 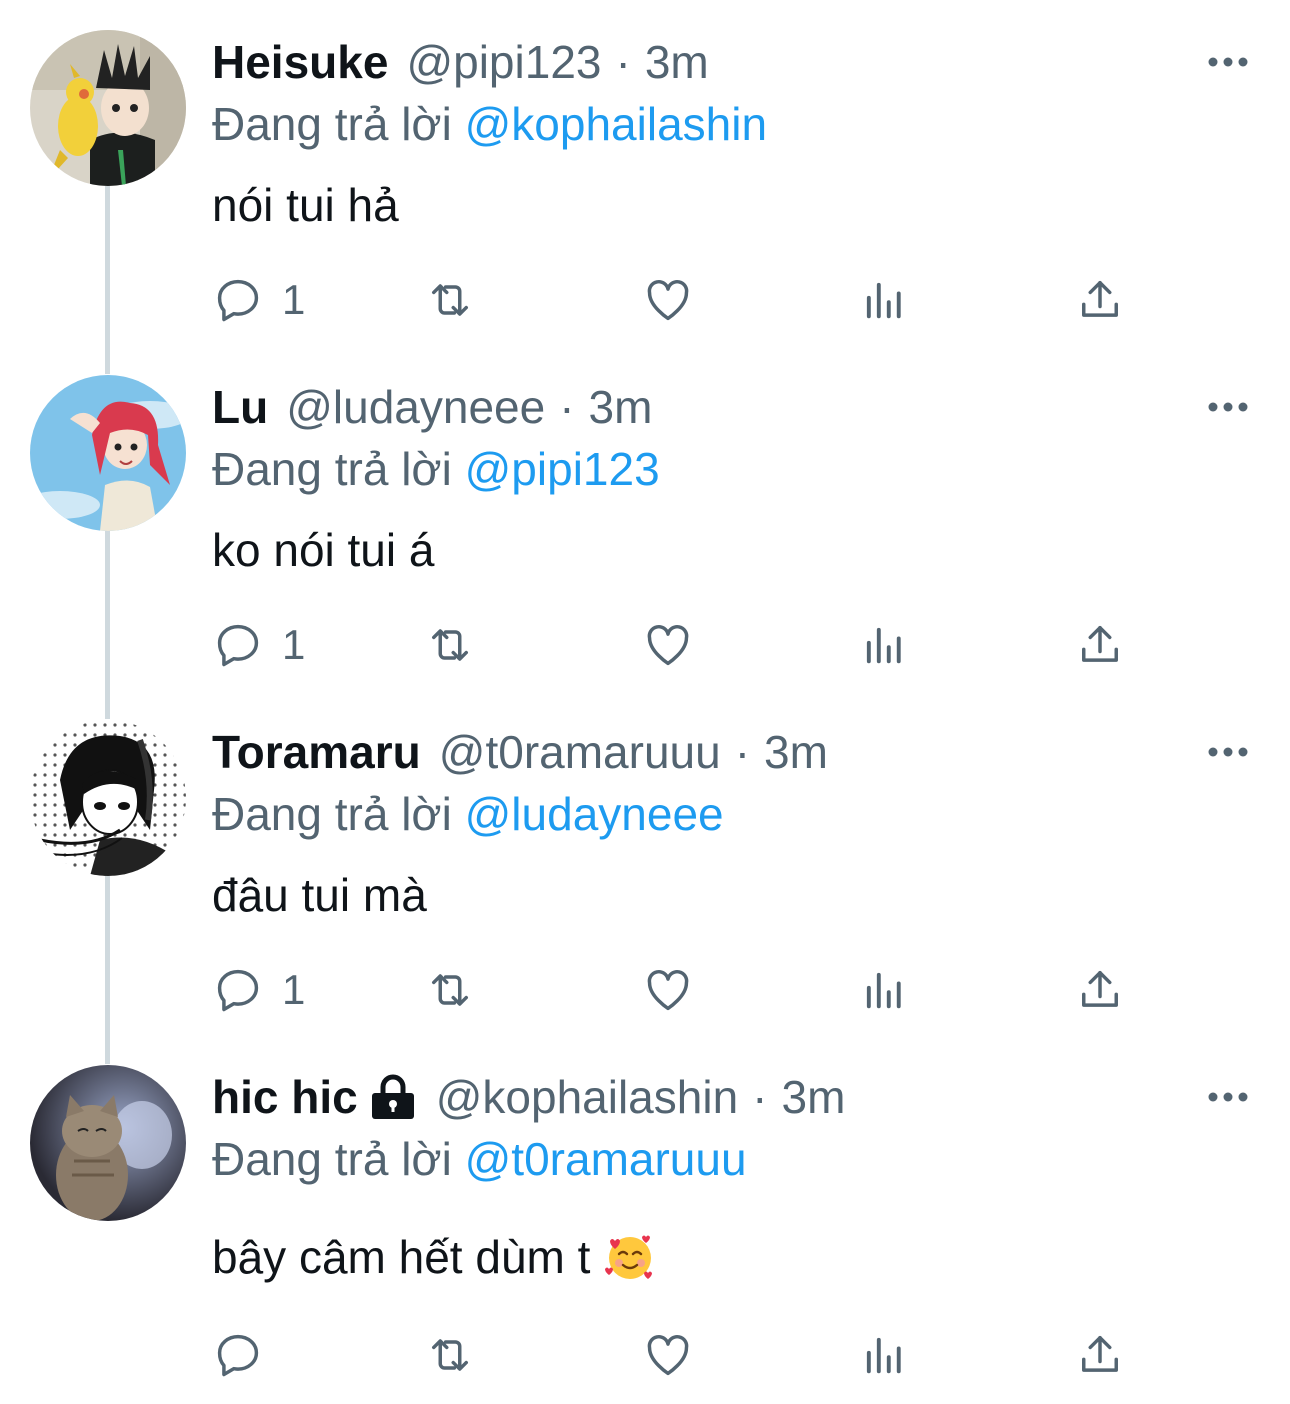 I want to click on replying-to: Đang trả lời @kophailashin, so click(x=489, y=124).